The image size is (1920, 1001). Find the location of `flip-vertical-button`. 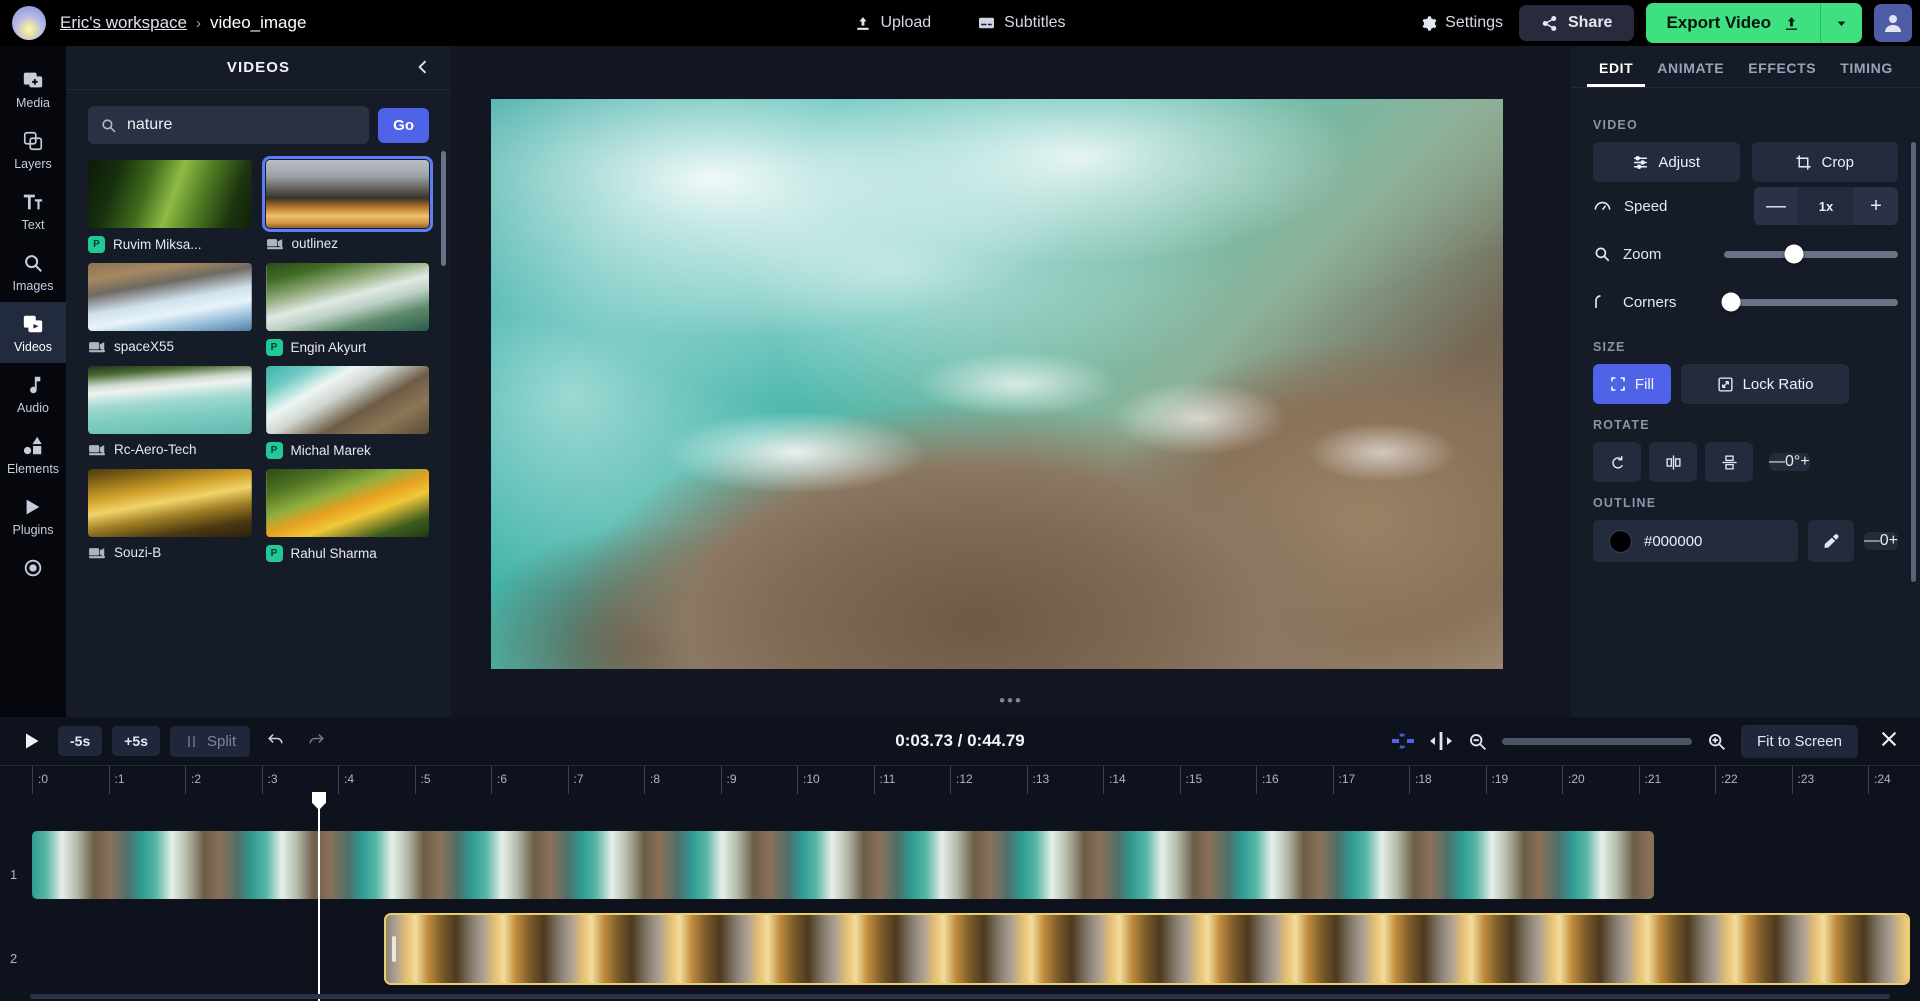

flip-vertical-button is located at coordinates (1729, 462).